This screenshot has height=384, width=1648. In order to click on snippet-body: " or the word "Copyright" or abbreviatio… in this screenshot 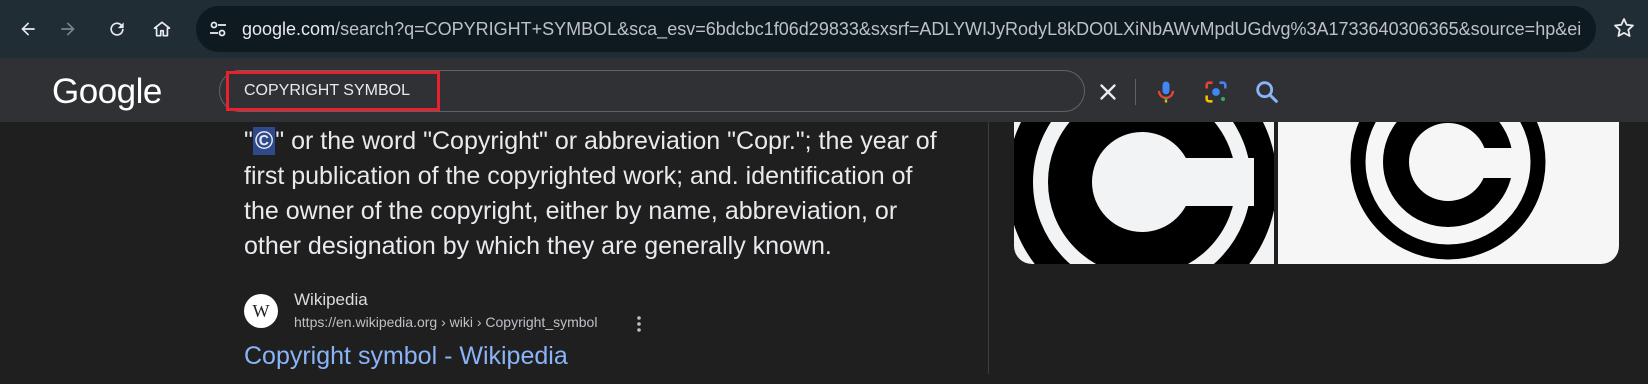, I will do `click(590, 193)`.